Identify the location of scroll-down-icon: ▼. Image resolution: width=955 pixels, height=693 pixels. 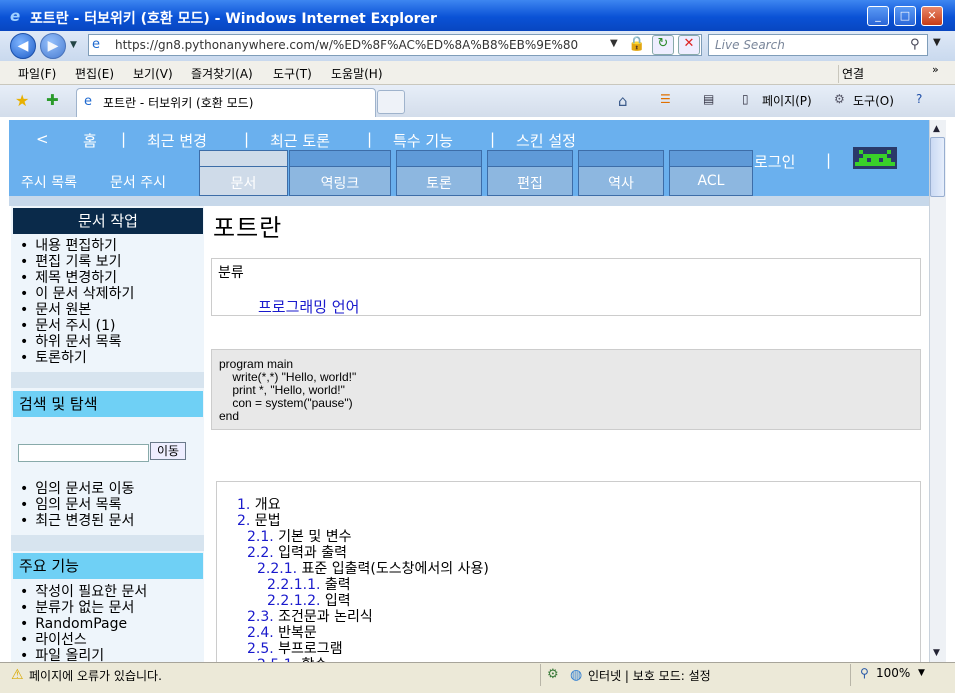
(936, 653).